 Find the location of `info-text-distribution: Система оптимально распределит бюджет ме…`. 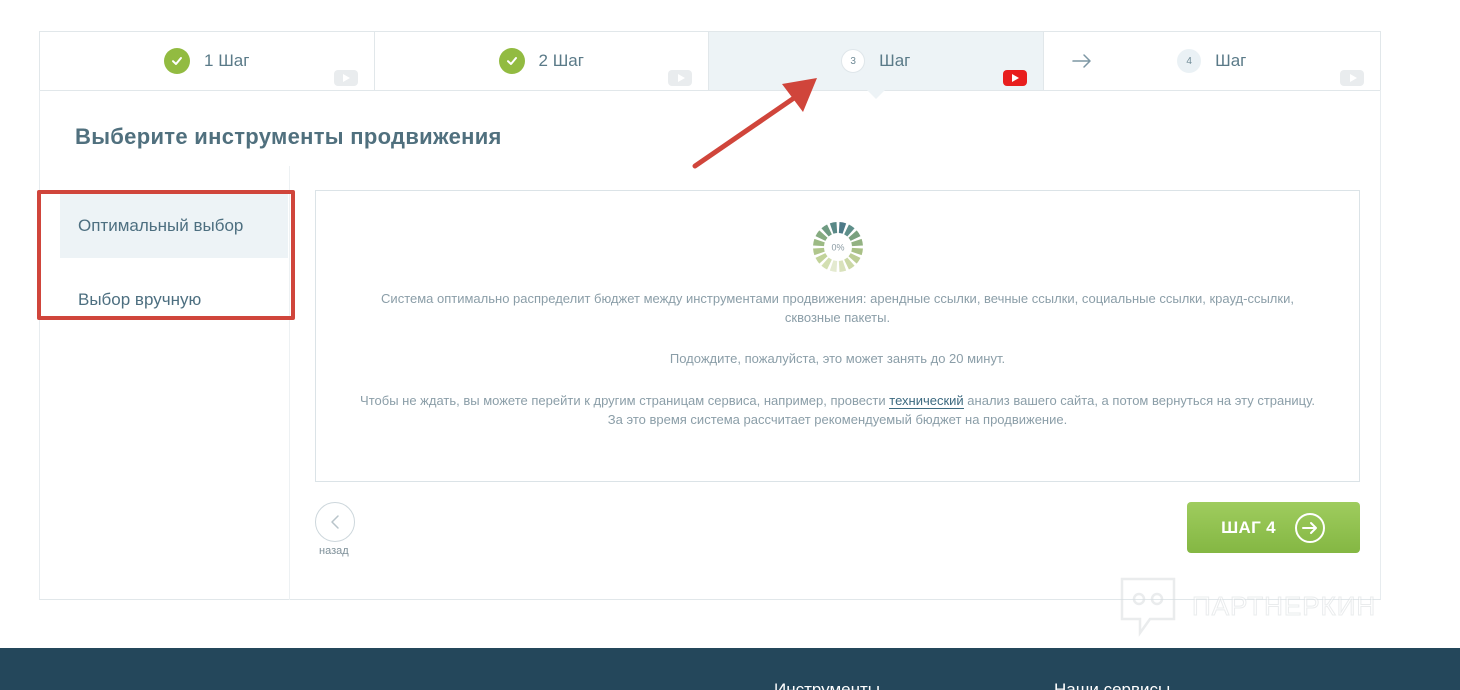

info-text-distribution: Система оптимально распределит бюджет ме… is located at coordinates (837, 308).